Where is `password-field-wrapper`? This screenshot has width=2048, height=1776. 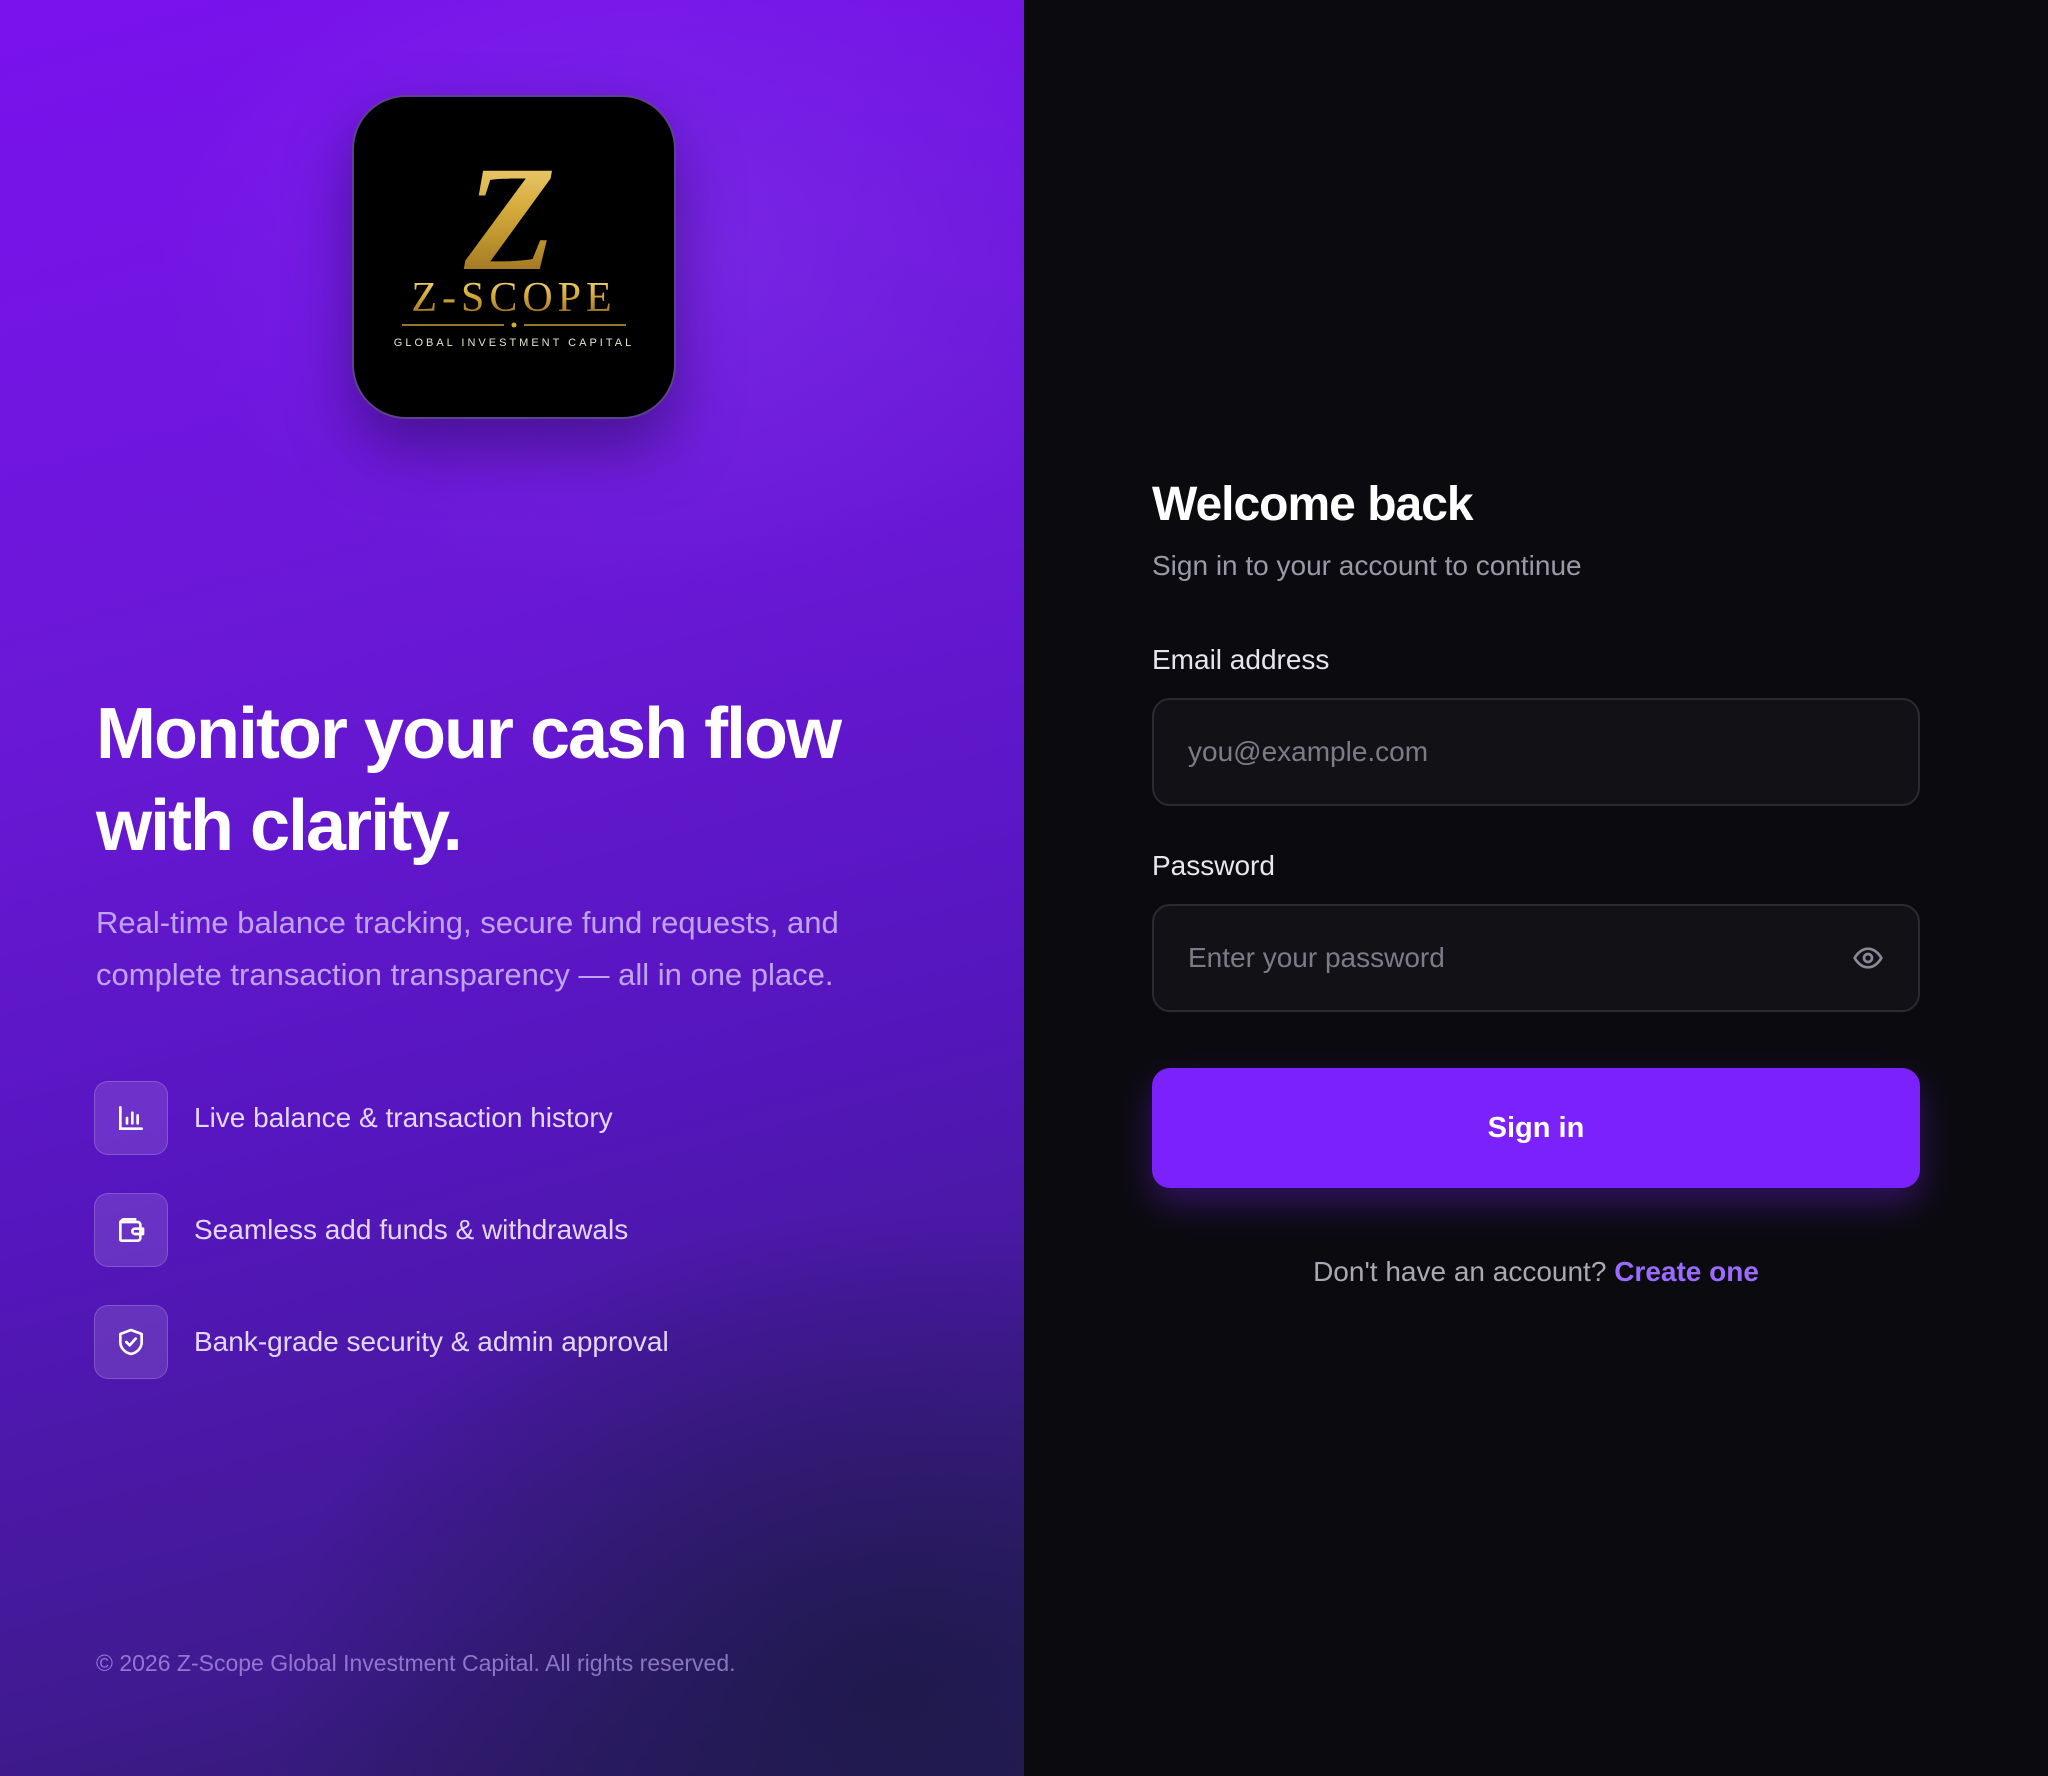
password-field-wrapper is located at coordinates (1536, 958).